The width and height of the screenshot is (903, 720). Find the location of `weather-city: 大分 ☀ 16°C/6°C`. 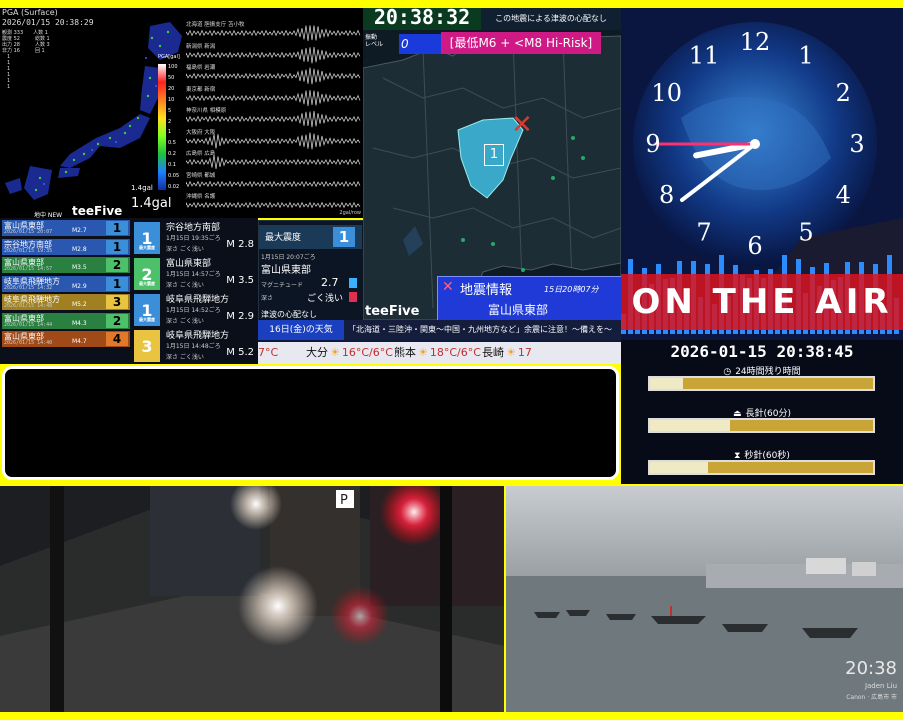

weather-city: 大分 ☀ 16°C/6°C is located at coordinates (350, 353).